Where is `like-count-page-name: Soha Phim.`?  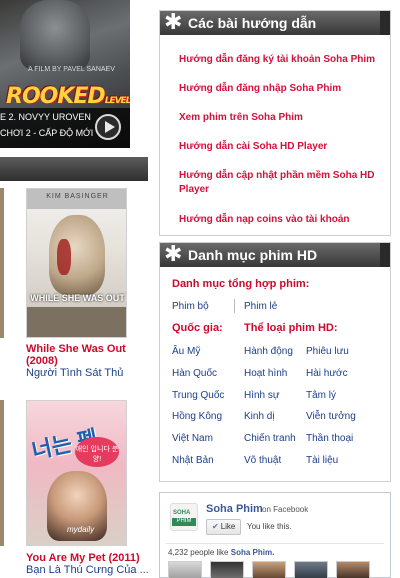
like-count-page-name: Soha Phim. is located at coordinates (253, 552).